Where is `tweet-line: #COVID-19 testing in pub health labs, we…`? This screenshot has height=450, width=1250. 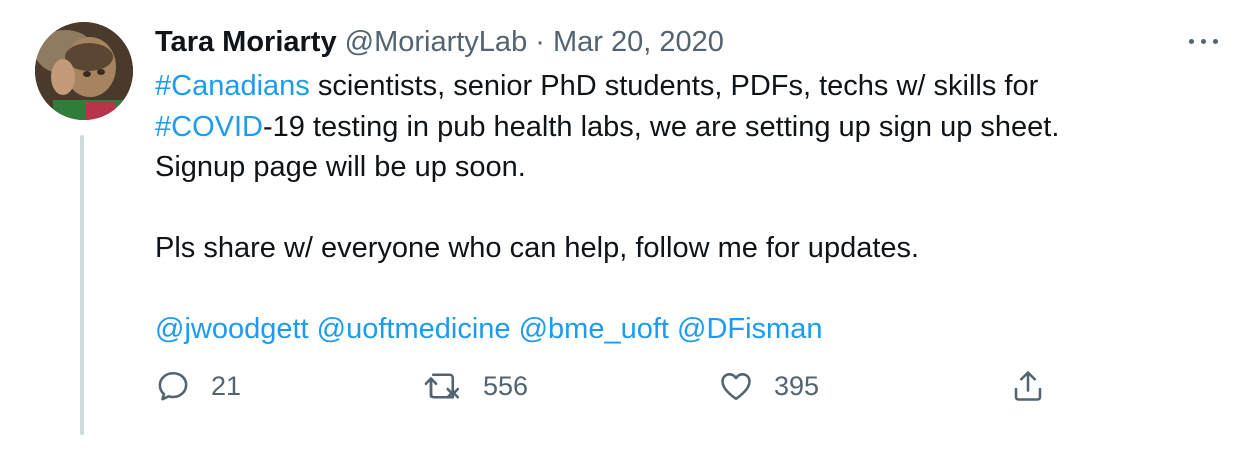
tweet-line: #COVID-19 testing in pub health labs, we… is located at coordinates (685, 127).